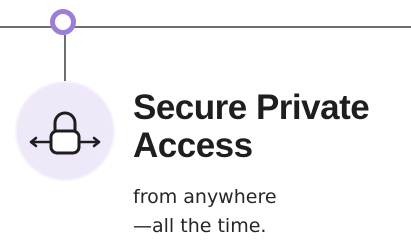 Image resolution: width=411 pixels, height=251 pixels. Describe the element at coordinates (63, 22) in the screenshot. I see `timeline-node-dot` at that location.